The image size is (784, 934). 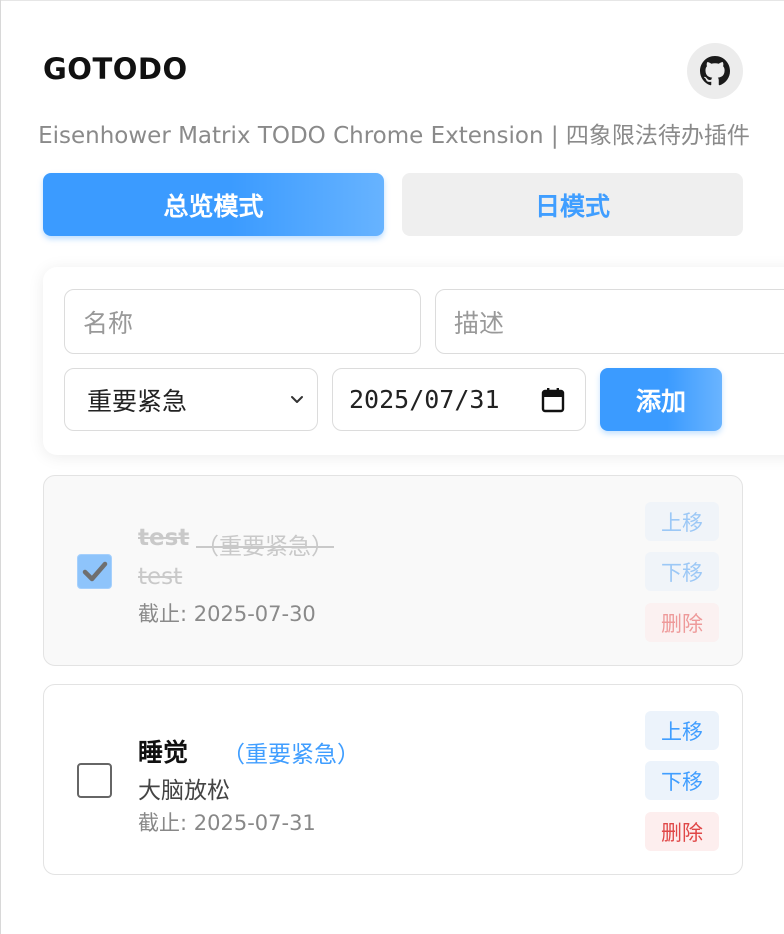 I want to click on todo-name: test, so click(x=164, y=538).